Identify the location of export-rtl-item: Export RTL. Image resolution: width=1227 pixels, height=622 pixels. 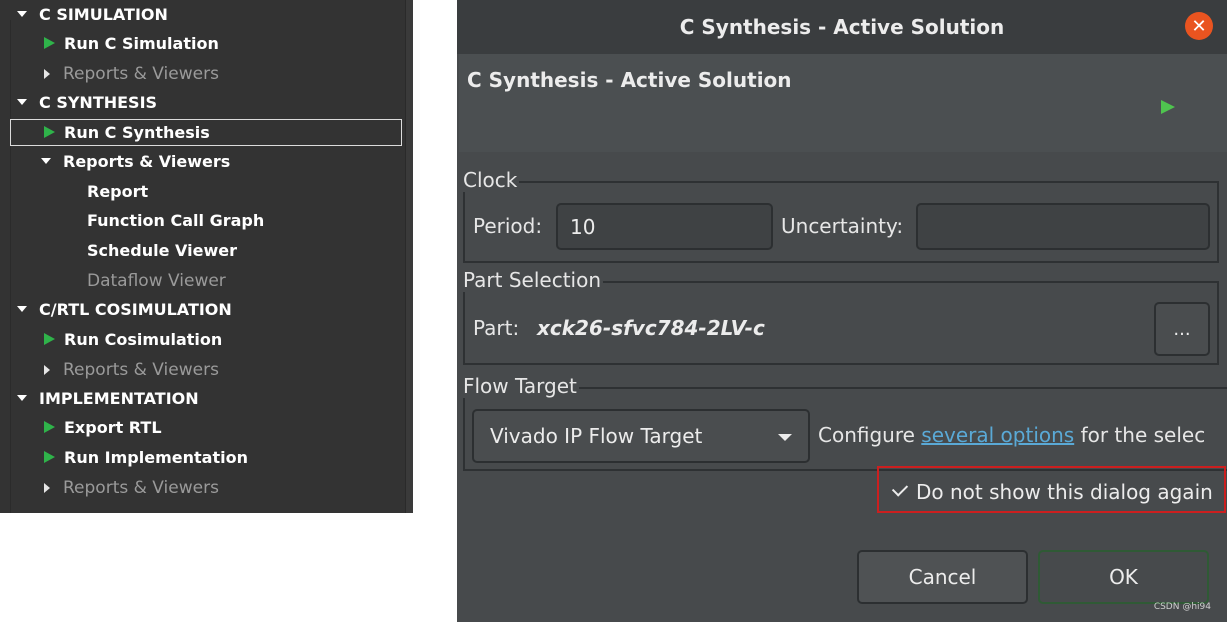
(103, 427).